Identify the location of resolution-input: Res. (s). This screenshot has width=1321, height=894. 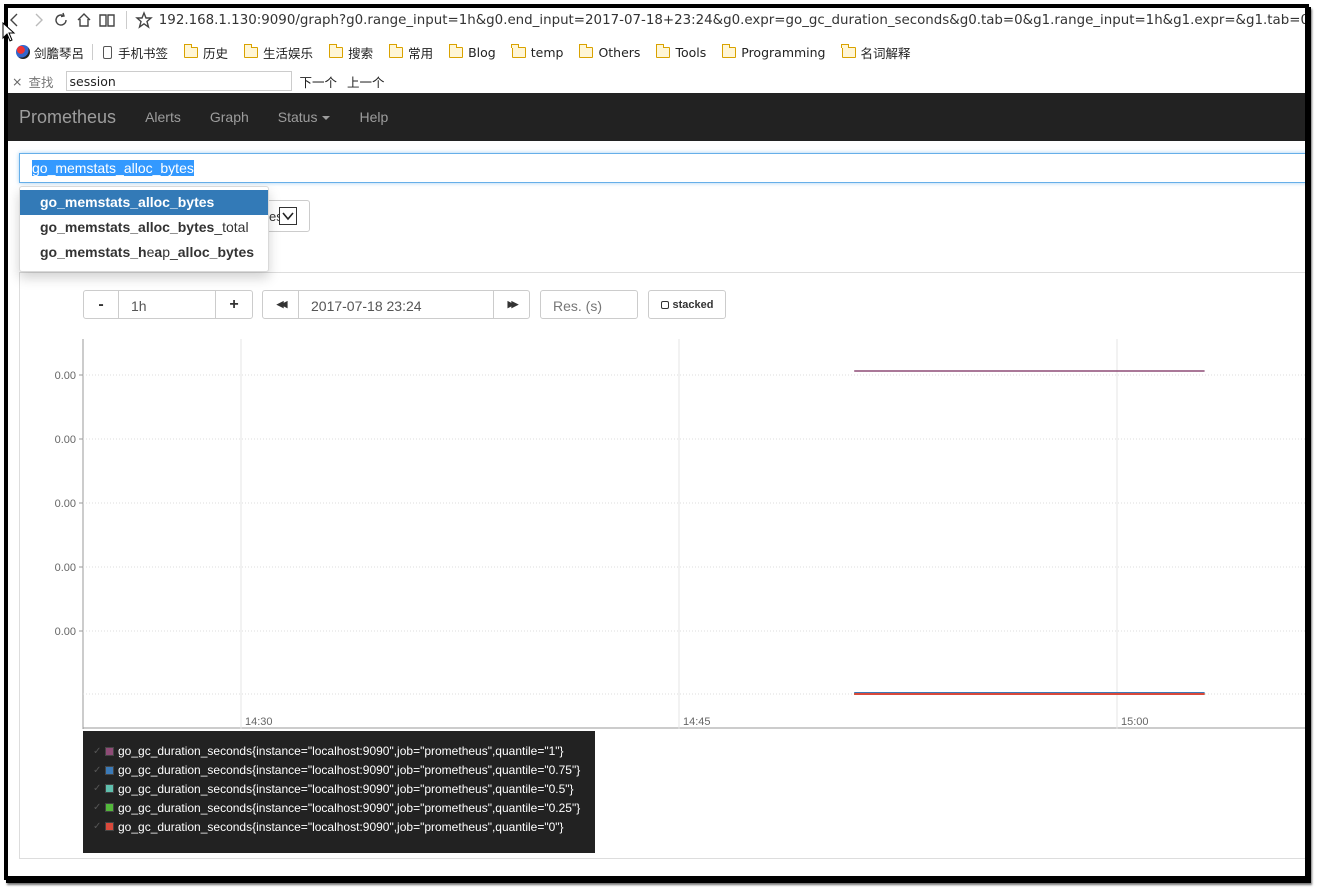
(589, 304).